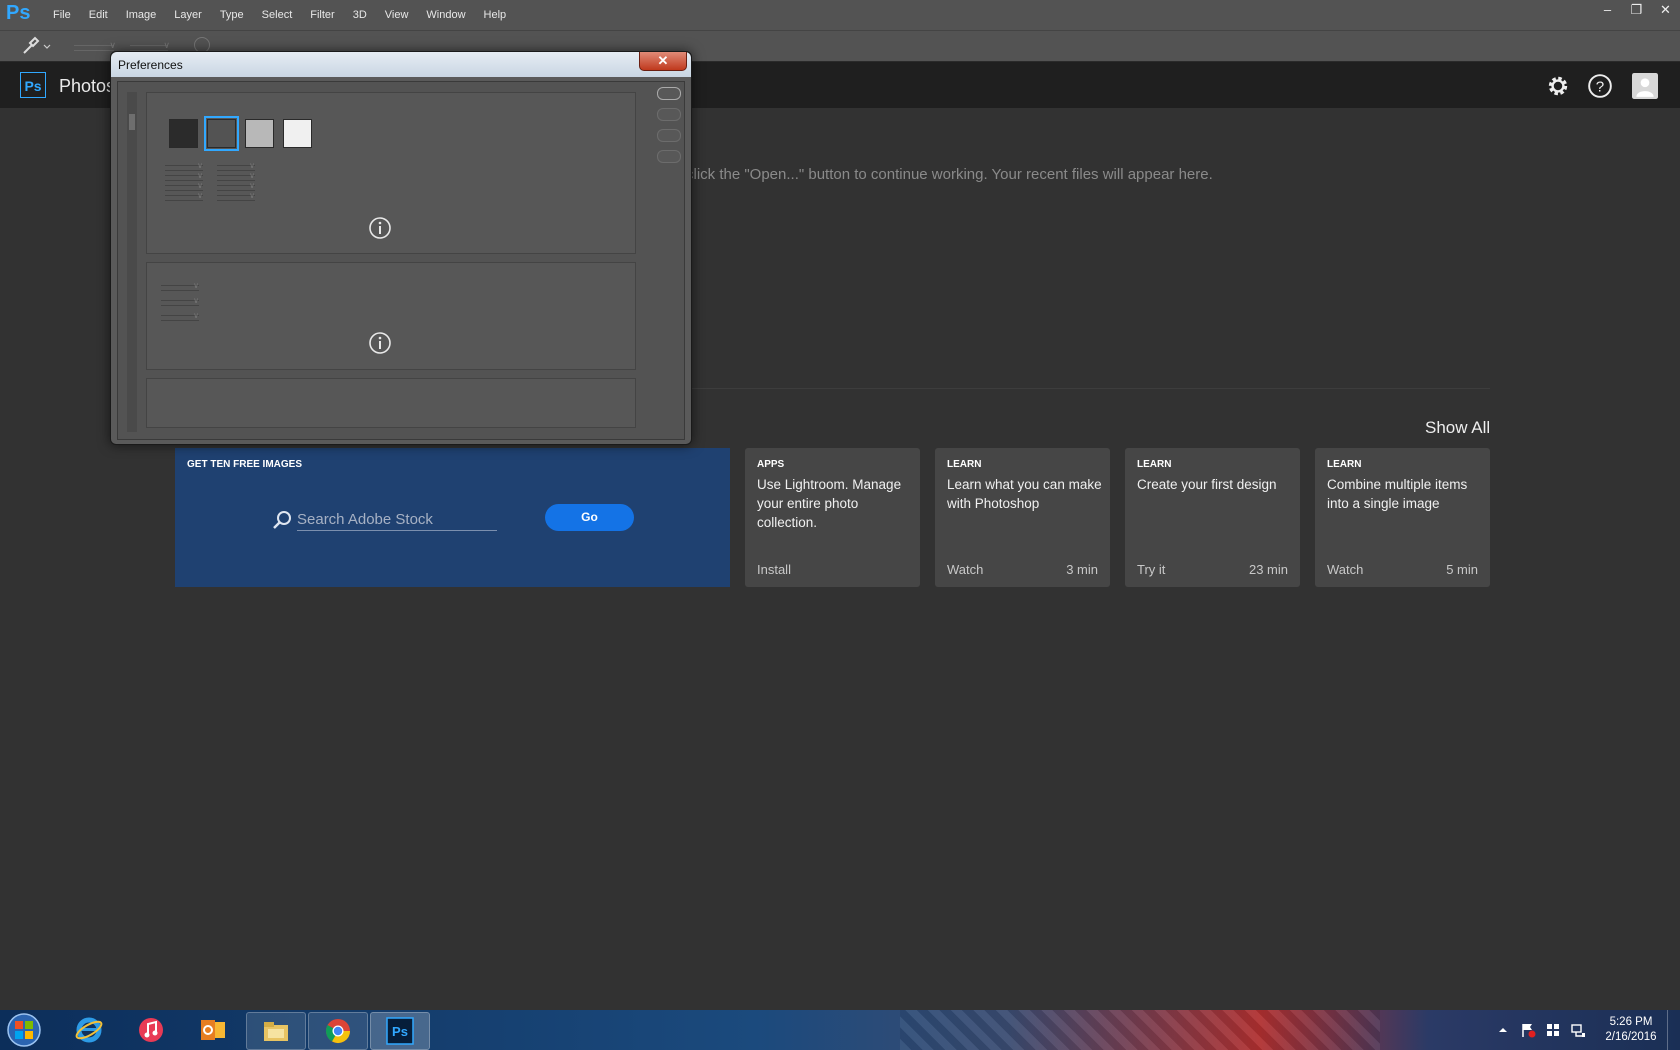  I want to click on wallpaper-pattern, so click(1140, 1030).